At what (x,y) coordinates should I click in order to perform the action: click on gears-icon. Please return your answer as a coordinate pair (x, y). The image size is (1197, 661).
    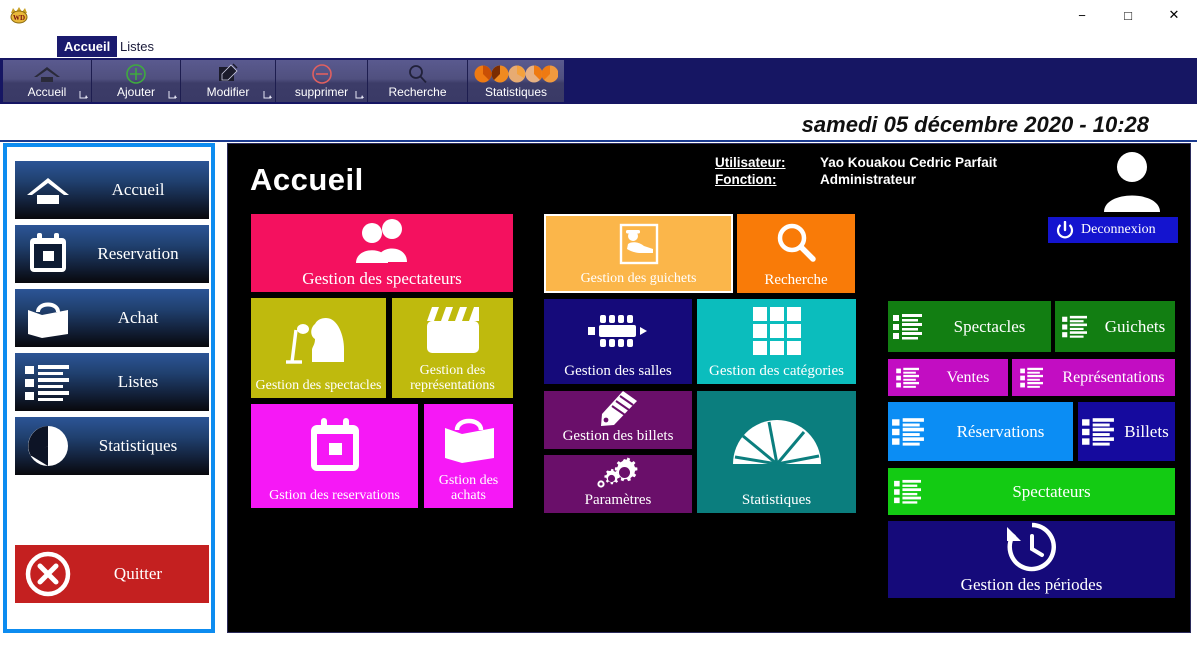
    Looking at the image, I should click on (618, 473).